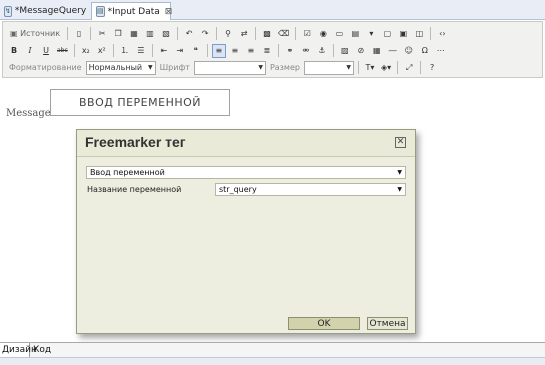 This screenshot has height=365, width=545. What do you see at coordinates (371, 34) in the screenshot?
I see `select-field-icon: ▾` at bounding box center [371, 34].